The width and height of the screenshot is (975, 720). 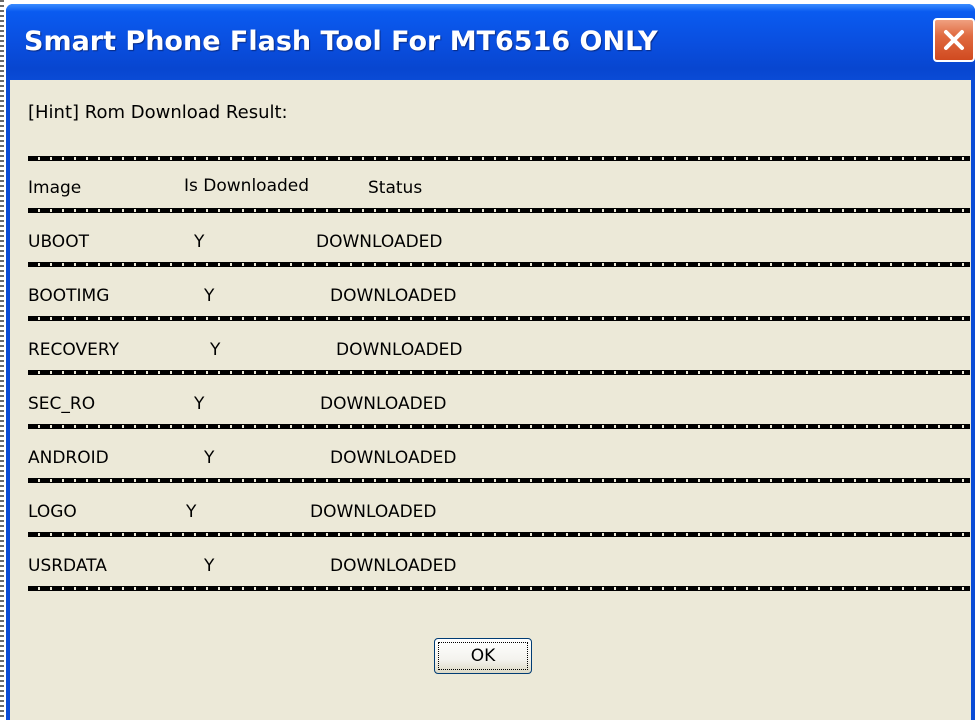 I want to click on close-icon, so click(x=954, y=40).